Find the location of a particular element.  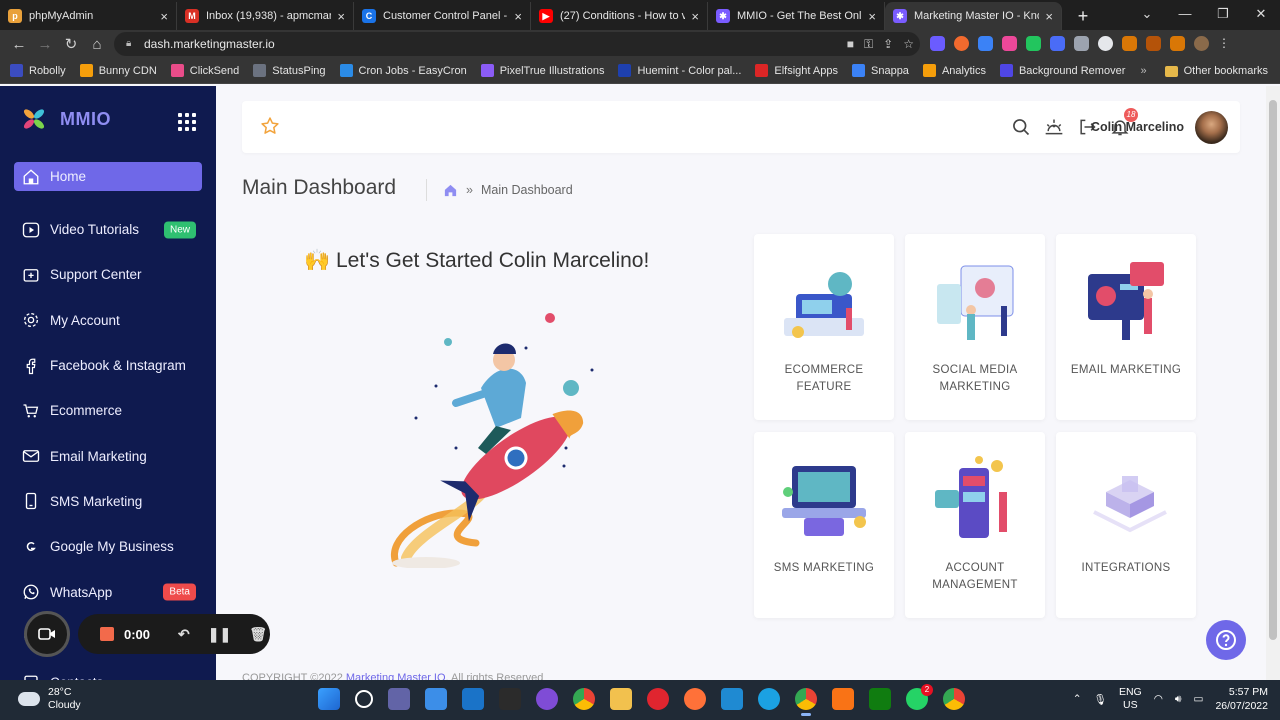

undo-icon: ↶ is located at coordinates (184, 634).